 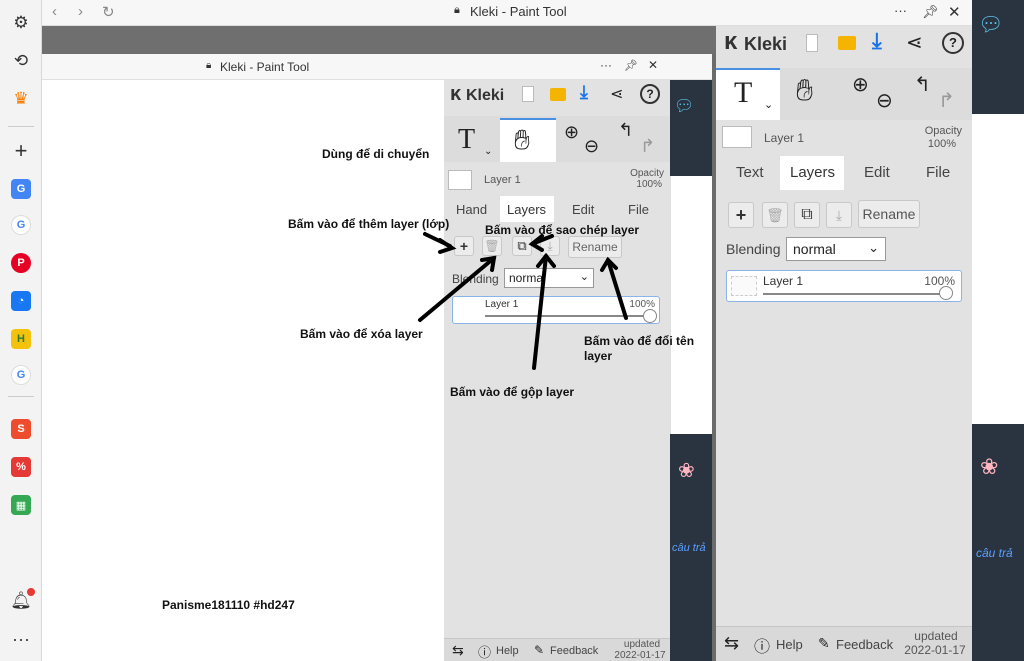 I want to click on updated-date: 2022-01-17, so click(x=935, y=650).